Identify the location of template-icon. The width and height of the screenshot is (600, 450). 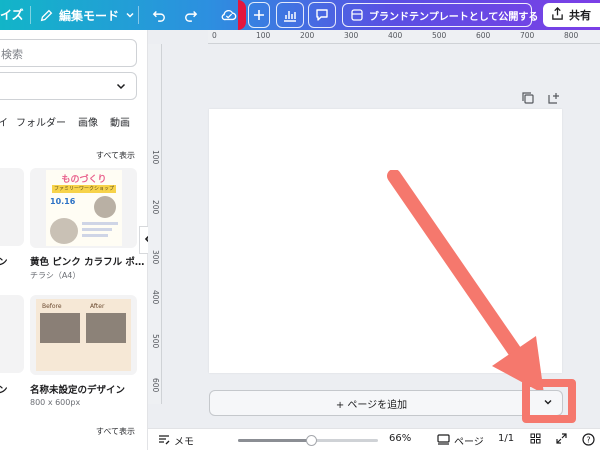
(357, 15).